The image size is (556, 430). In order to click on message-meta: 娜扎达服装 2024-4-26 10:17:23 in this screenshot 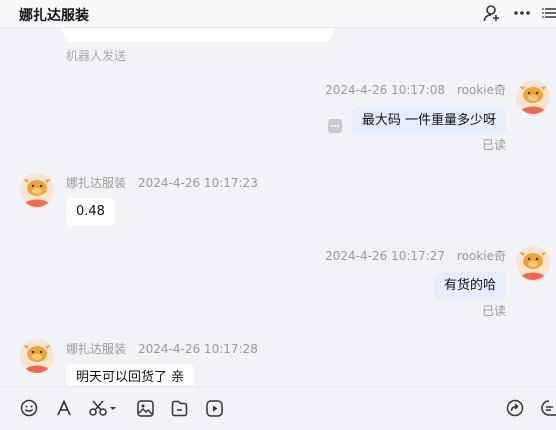, I will do `click(162, 182)`.